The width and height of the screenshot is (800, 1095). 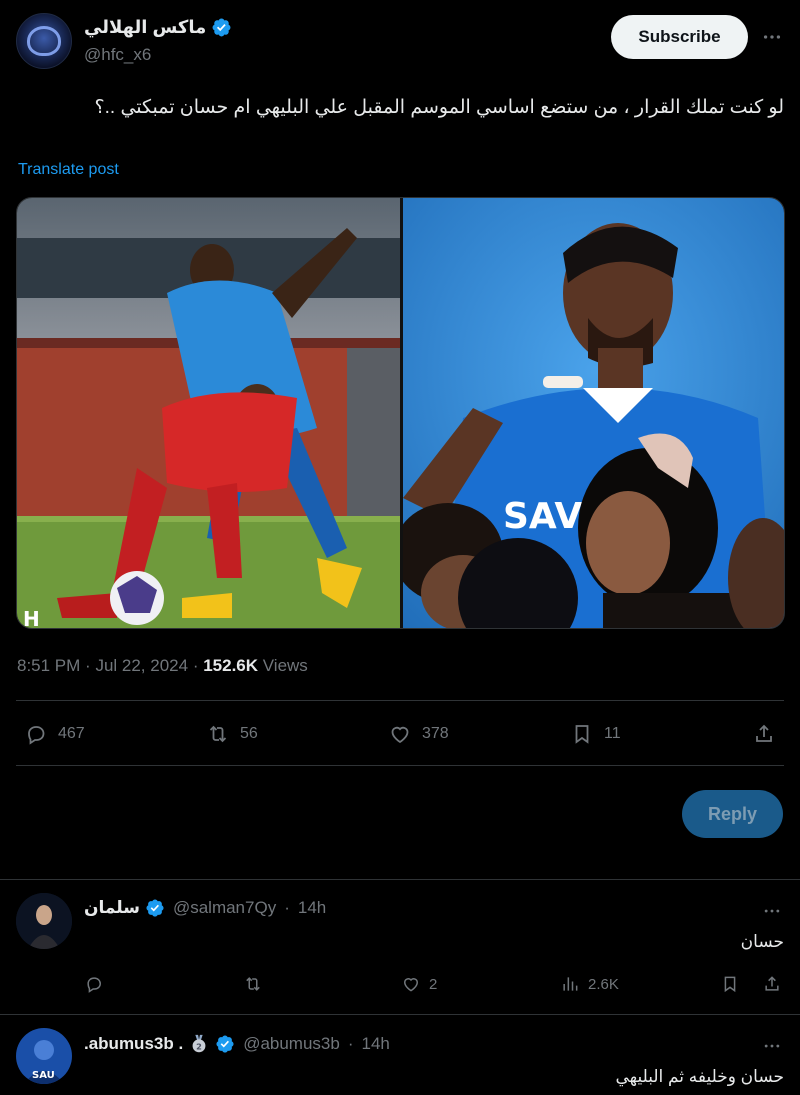 I want to click on reply-handle: @salman7Qy, so click(x=224, y=908).